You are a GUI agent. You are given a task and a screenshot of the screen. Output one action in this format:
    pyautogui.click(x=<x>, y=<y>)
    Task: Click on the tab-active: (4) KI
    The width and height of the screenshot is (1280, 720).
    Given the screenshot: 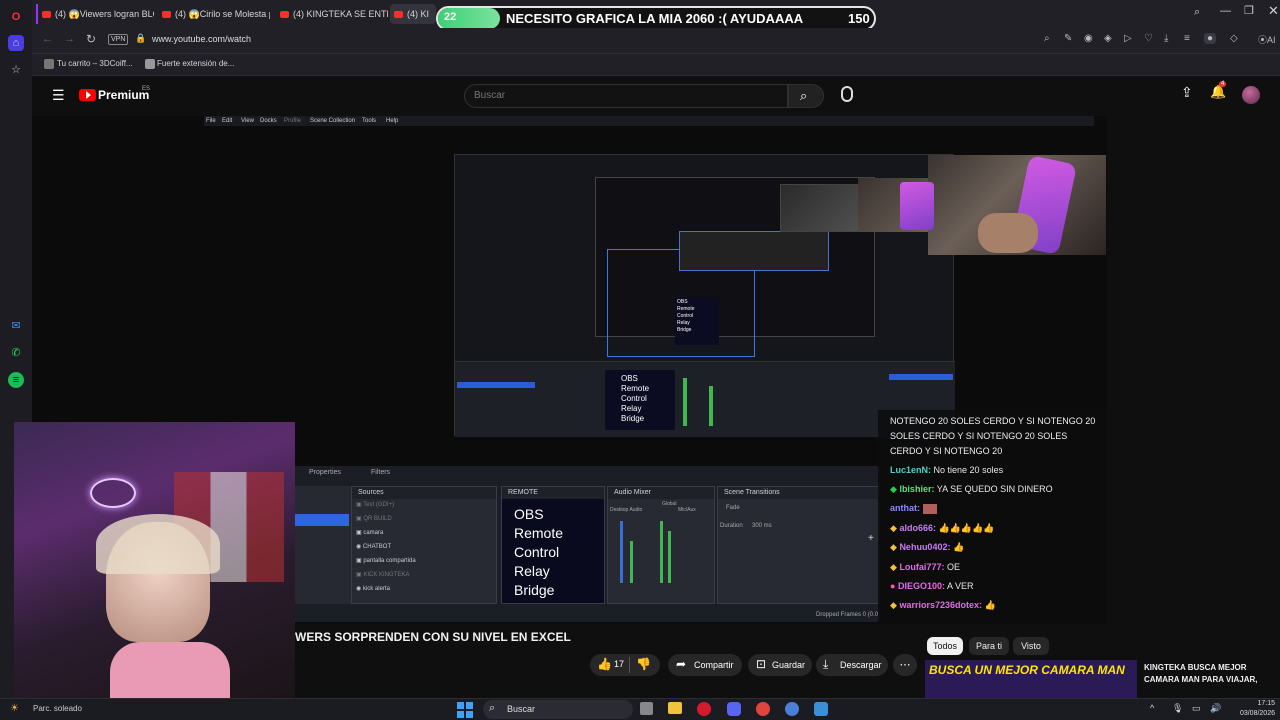 What is the action you would take?
    pyautogui.click(x=413, y=14)
    